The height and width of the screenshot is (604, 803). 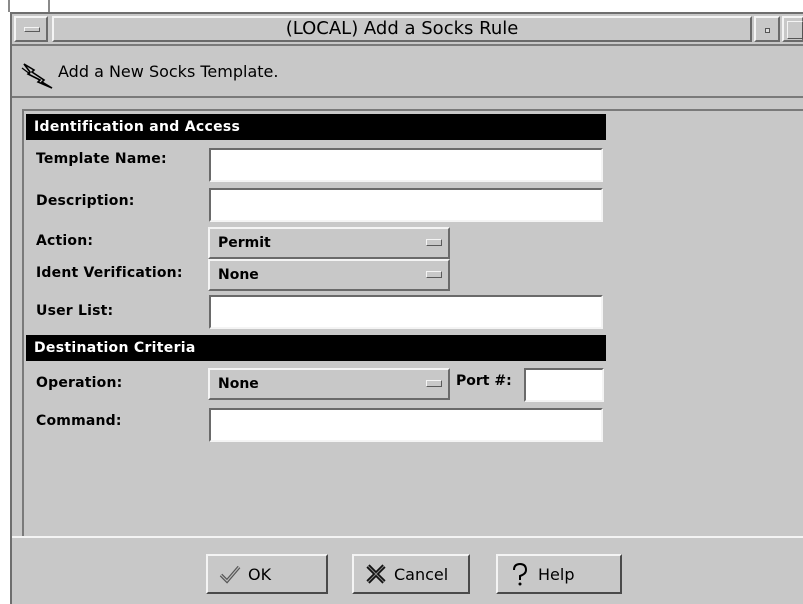 I want to click on command-field, so click(x=406, y=425).